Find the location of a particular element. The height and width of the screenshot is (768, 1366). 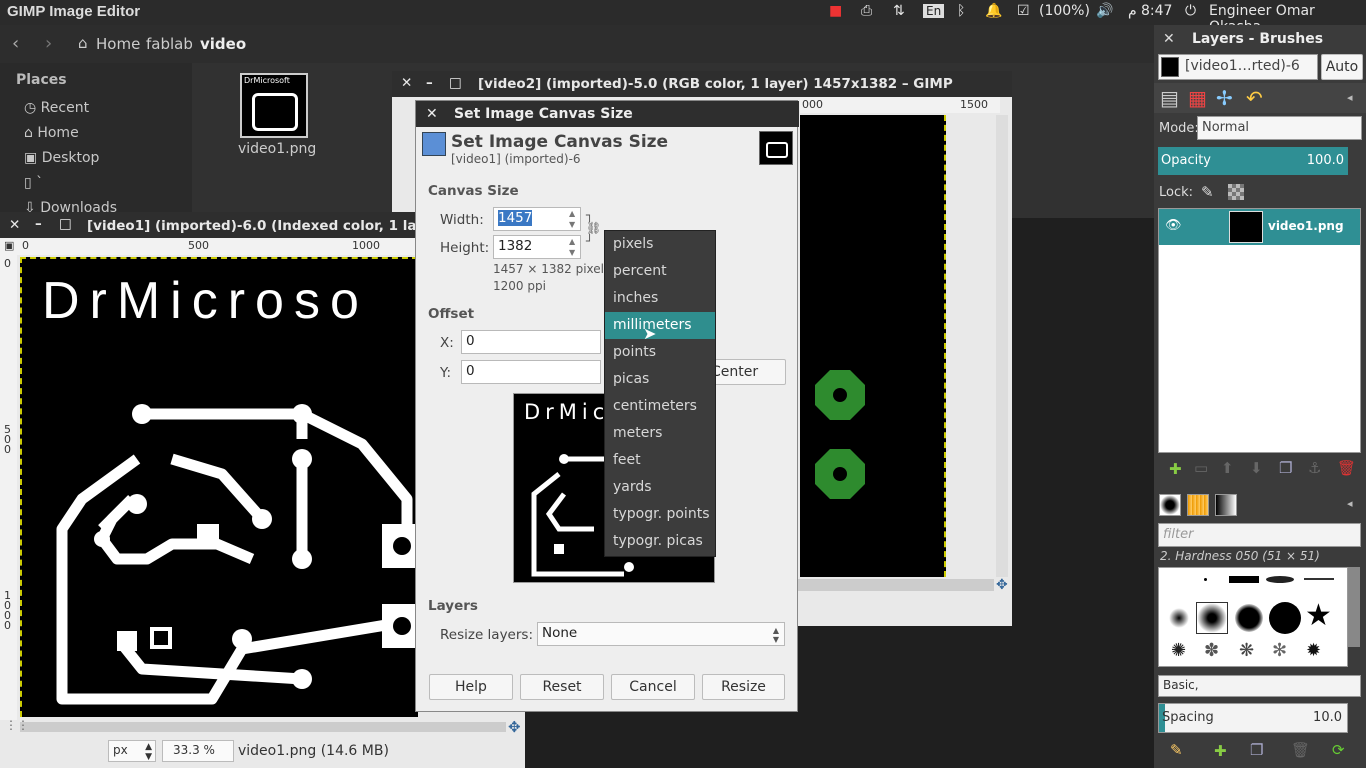

edit-brush-icon: ✎ is located at coordinates (1176, 750).